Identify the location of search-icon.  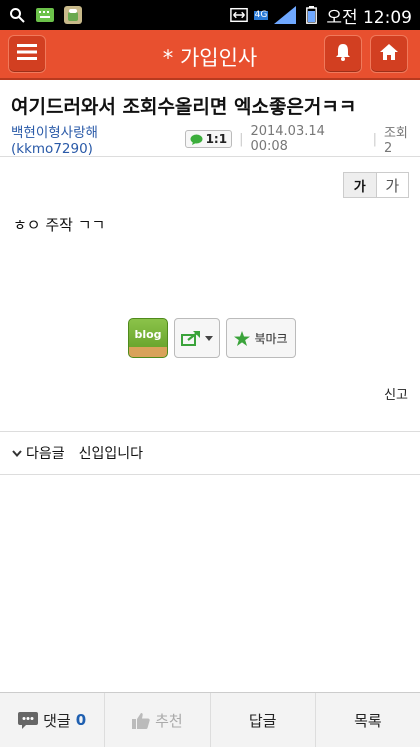
(17, 15).